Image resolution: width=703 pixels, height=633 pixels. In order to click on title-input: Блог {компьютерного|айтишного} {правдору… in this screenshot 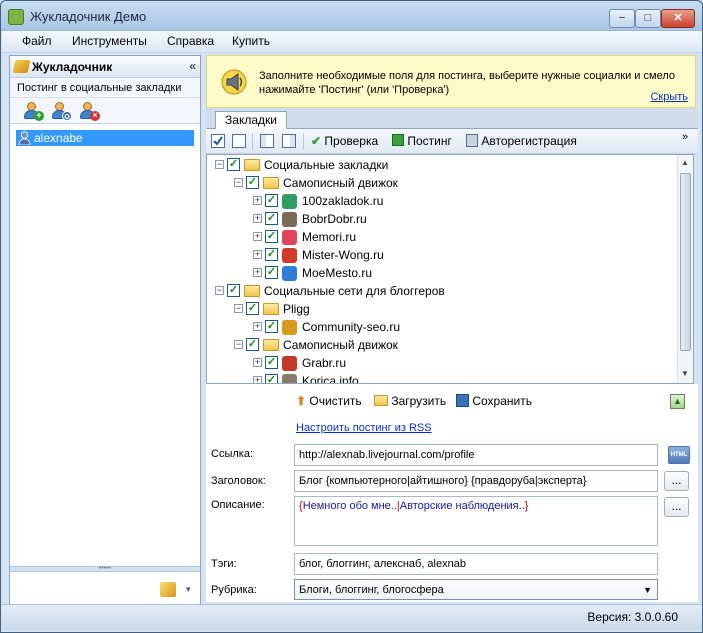, I will do `click(476, 481)`.